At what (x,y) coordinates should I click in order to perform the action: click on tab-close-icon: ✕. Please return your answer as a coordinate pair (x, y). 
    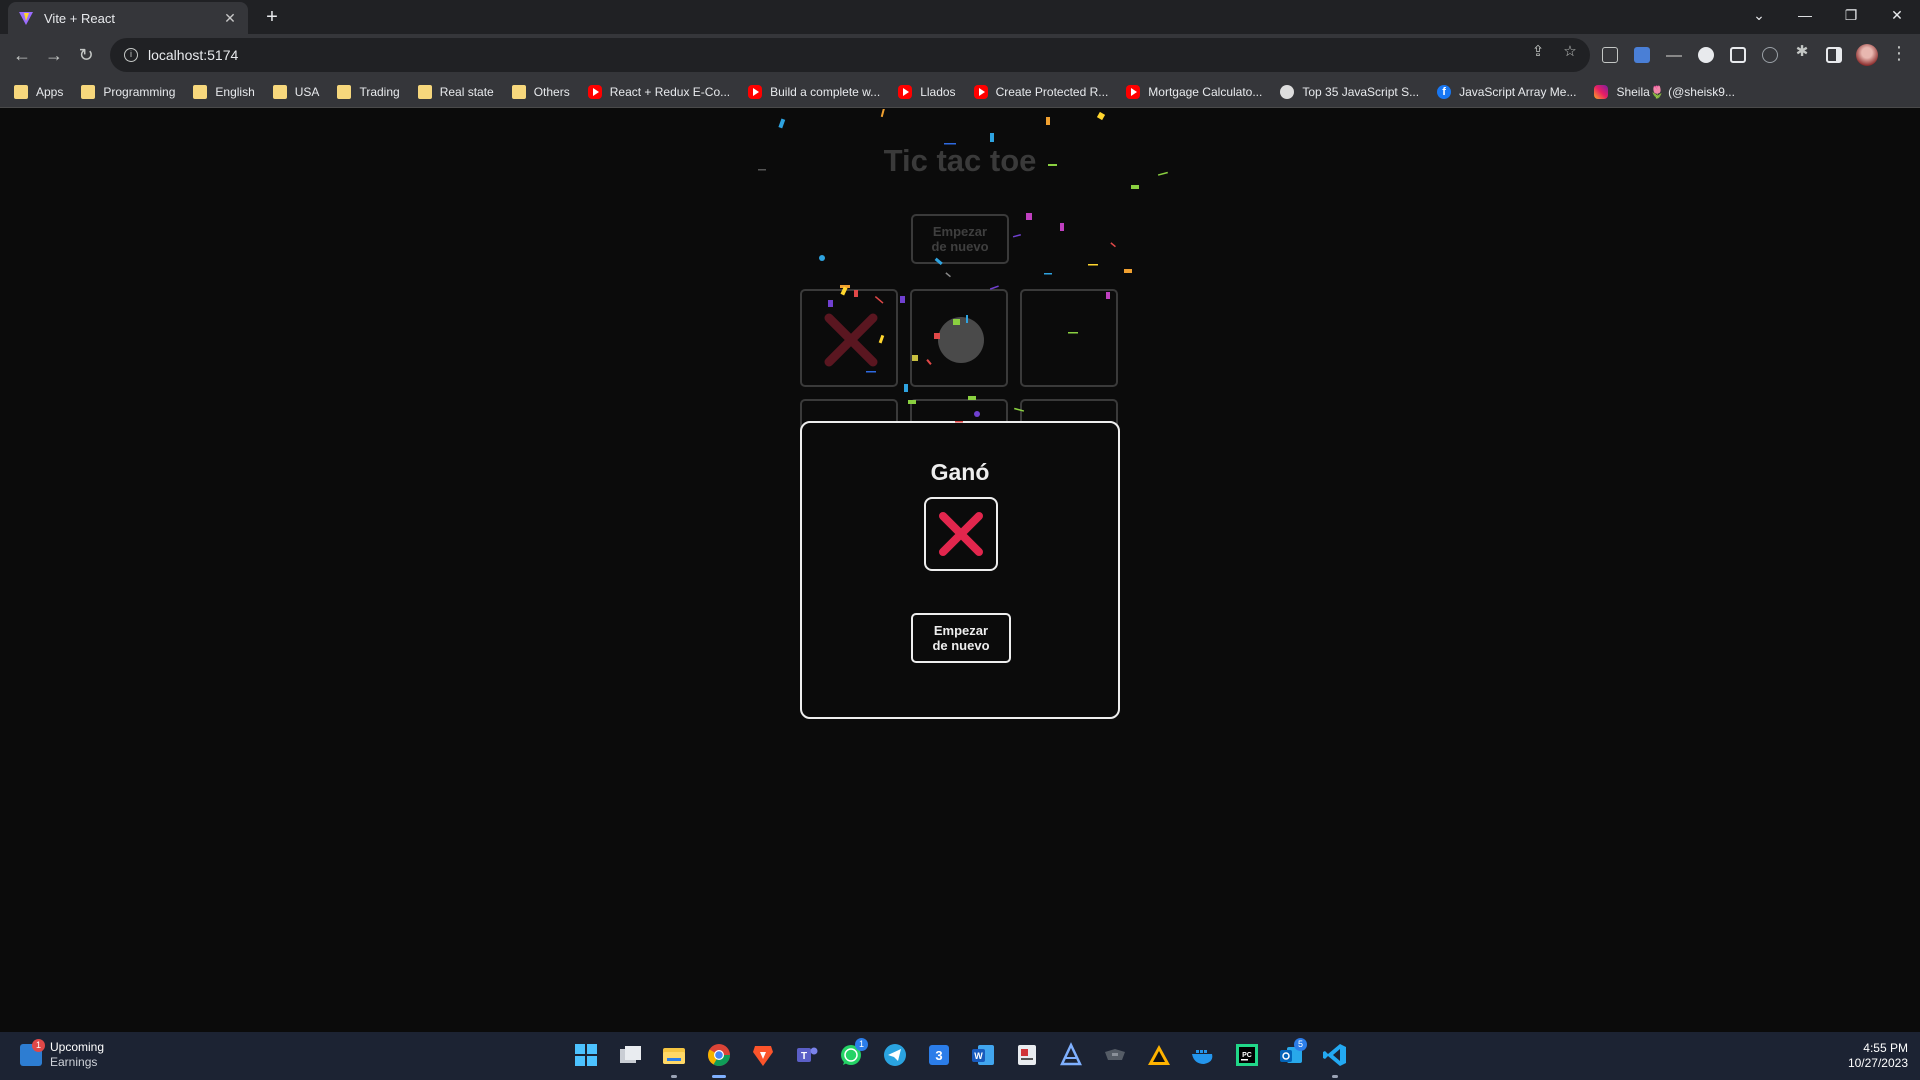
    Looking at the image, I should click on (230, 18).